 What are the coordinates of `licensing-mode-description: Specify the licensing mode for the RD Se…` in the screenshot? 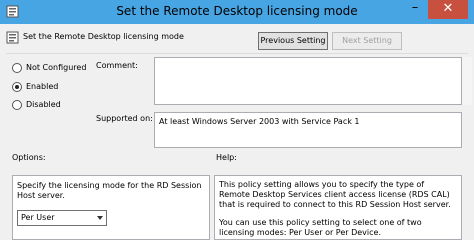 It's located at (109, 190).